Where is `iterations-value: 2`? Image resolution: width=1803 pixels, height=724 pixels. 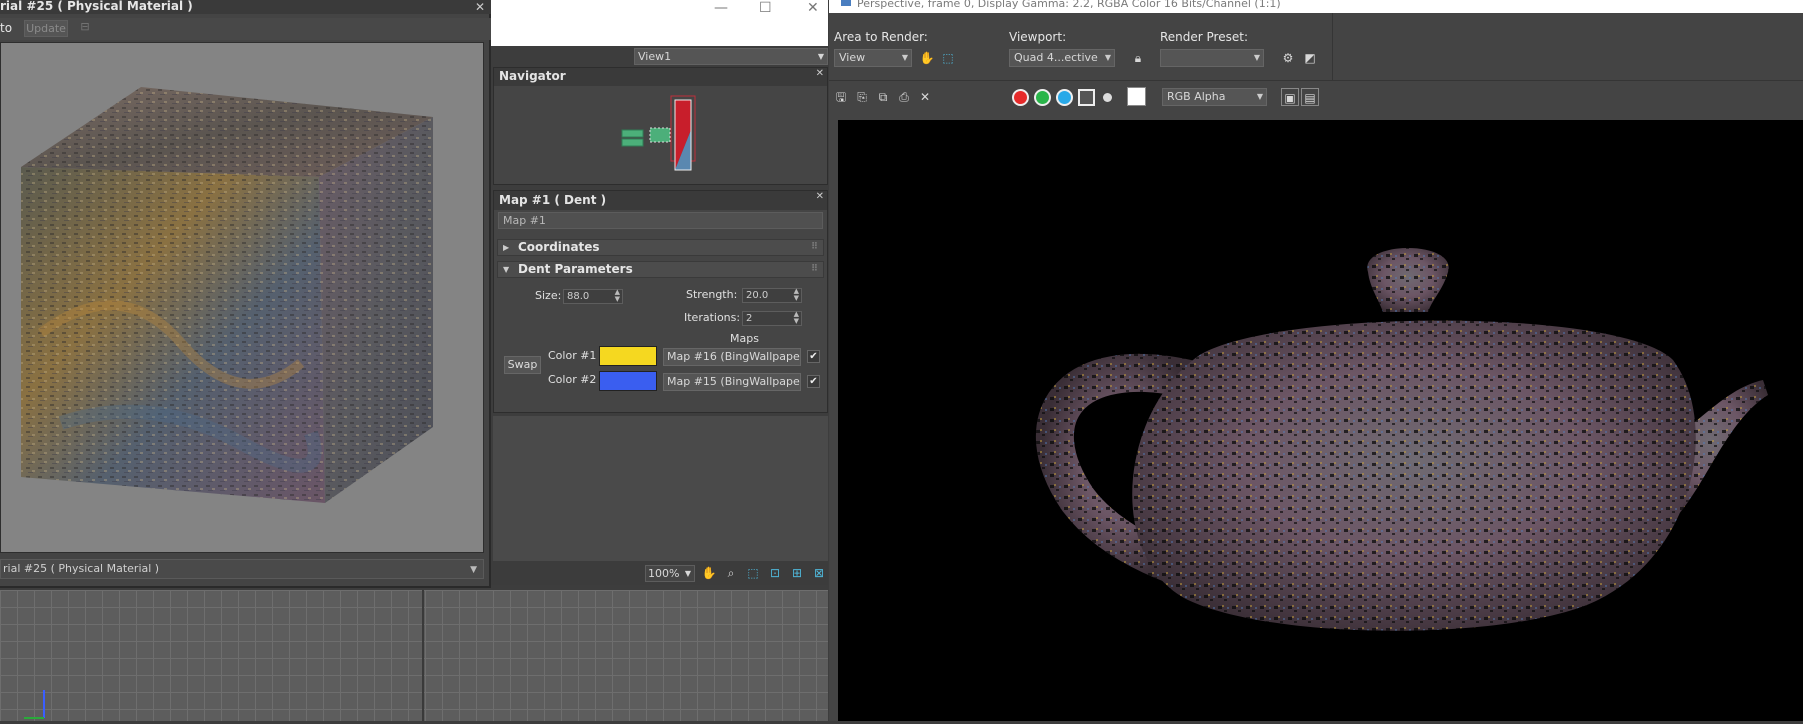 iterations-value: 2 is located at coordinates (749, 318).